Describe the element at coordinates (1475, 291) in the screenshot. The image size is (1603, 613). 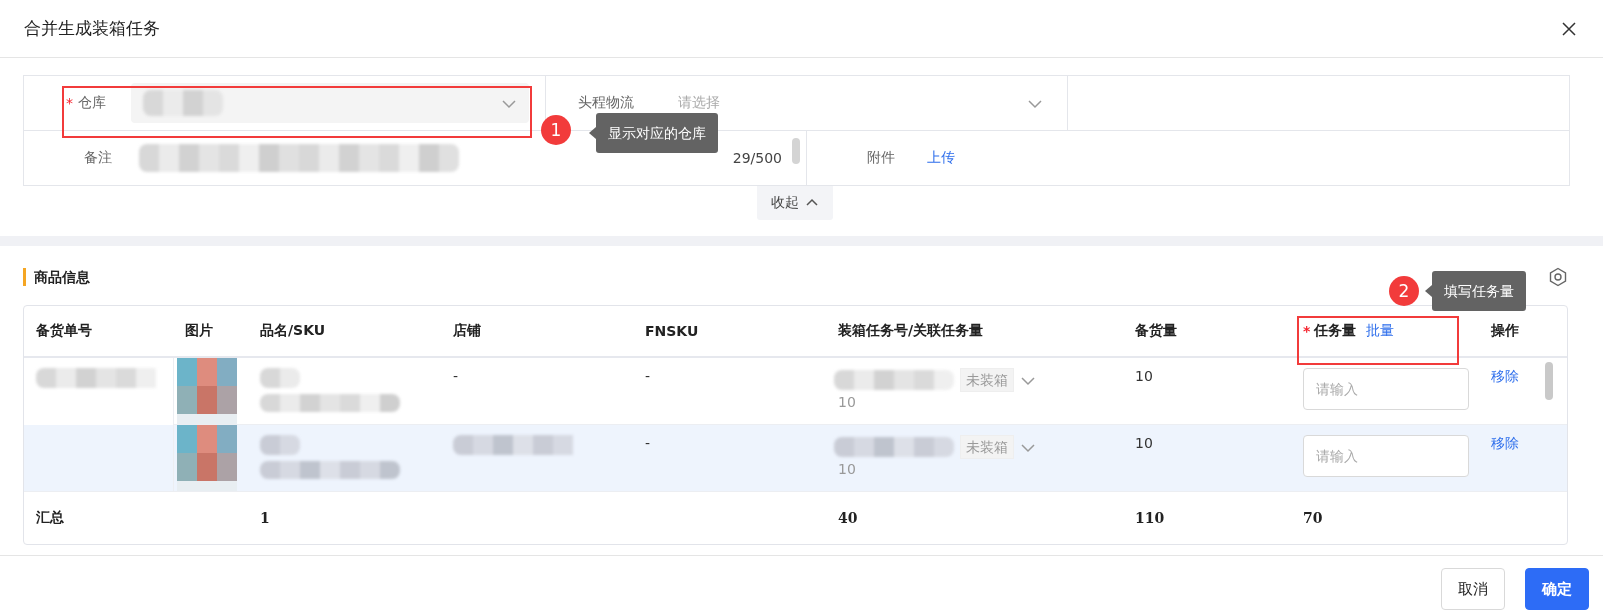
I see `tooltip: 填写任务量` at that location.